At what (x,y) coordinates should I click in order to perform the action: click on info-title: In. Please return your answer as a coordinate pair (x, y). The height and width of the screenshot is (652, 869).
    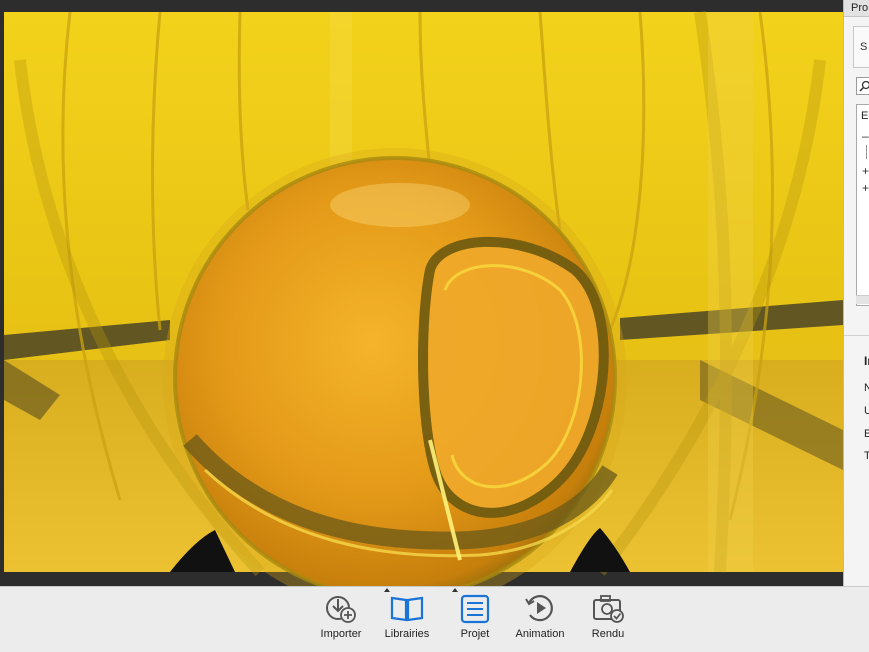
    Looking at the image, I should click on (866, 361).